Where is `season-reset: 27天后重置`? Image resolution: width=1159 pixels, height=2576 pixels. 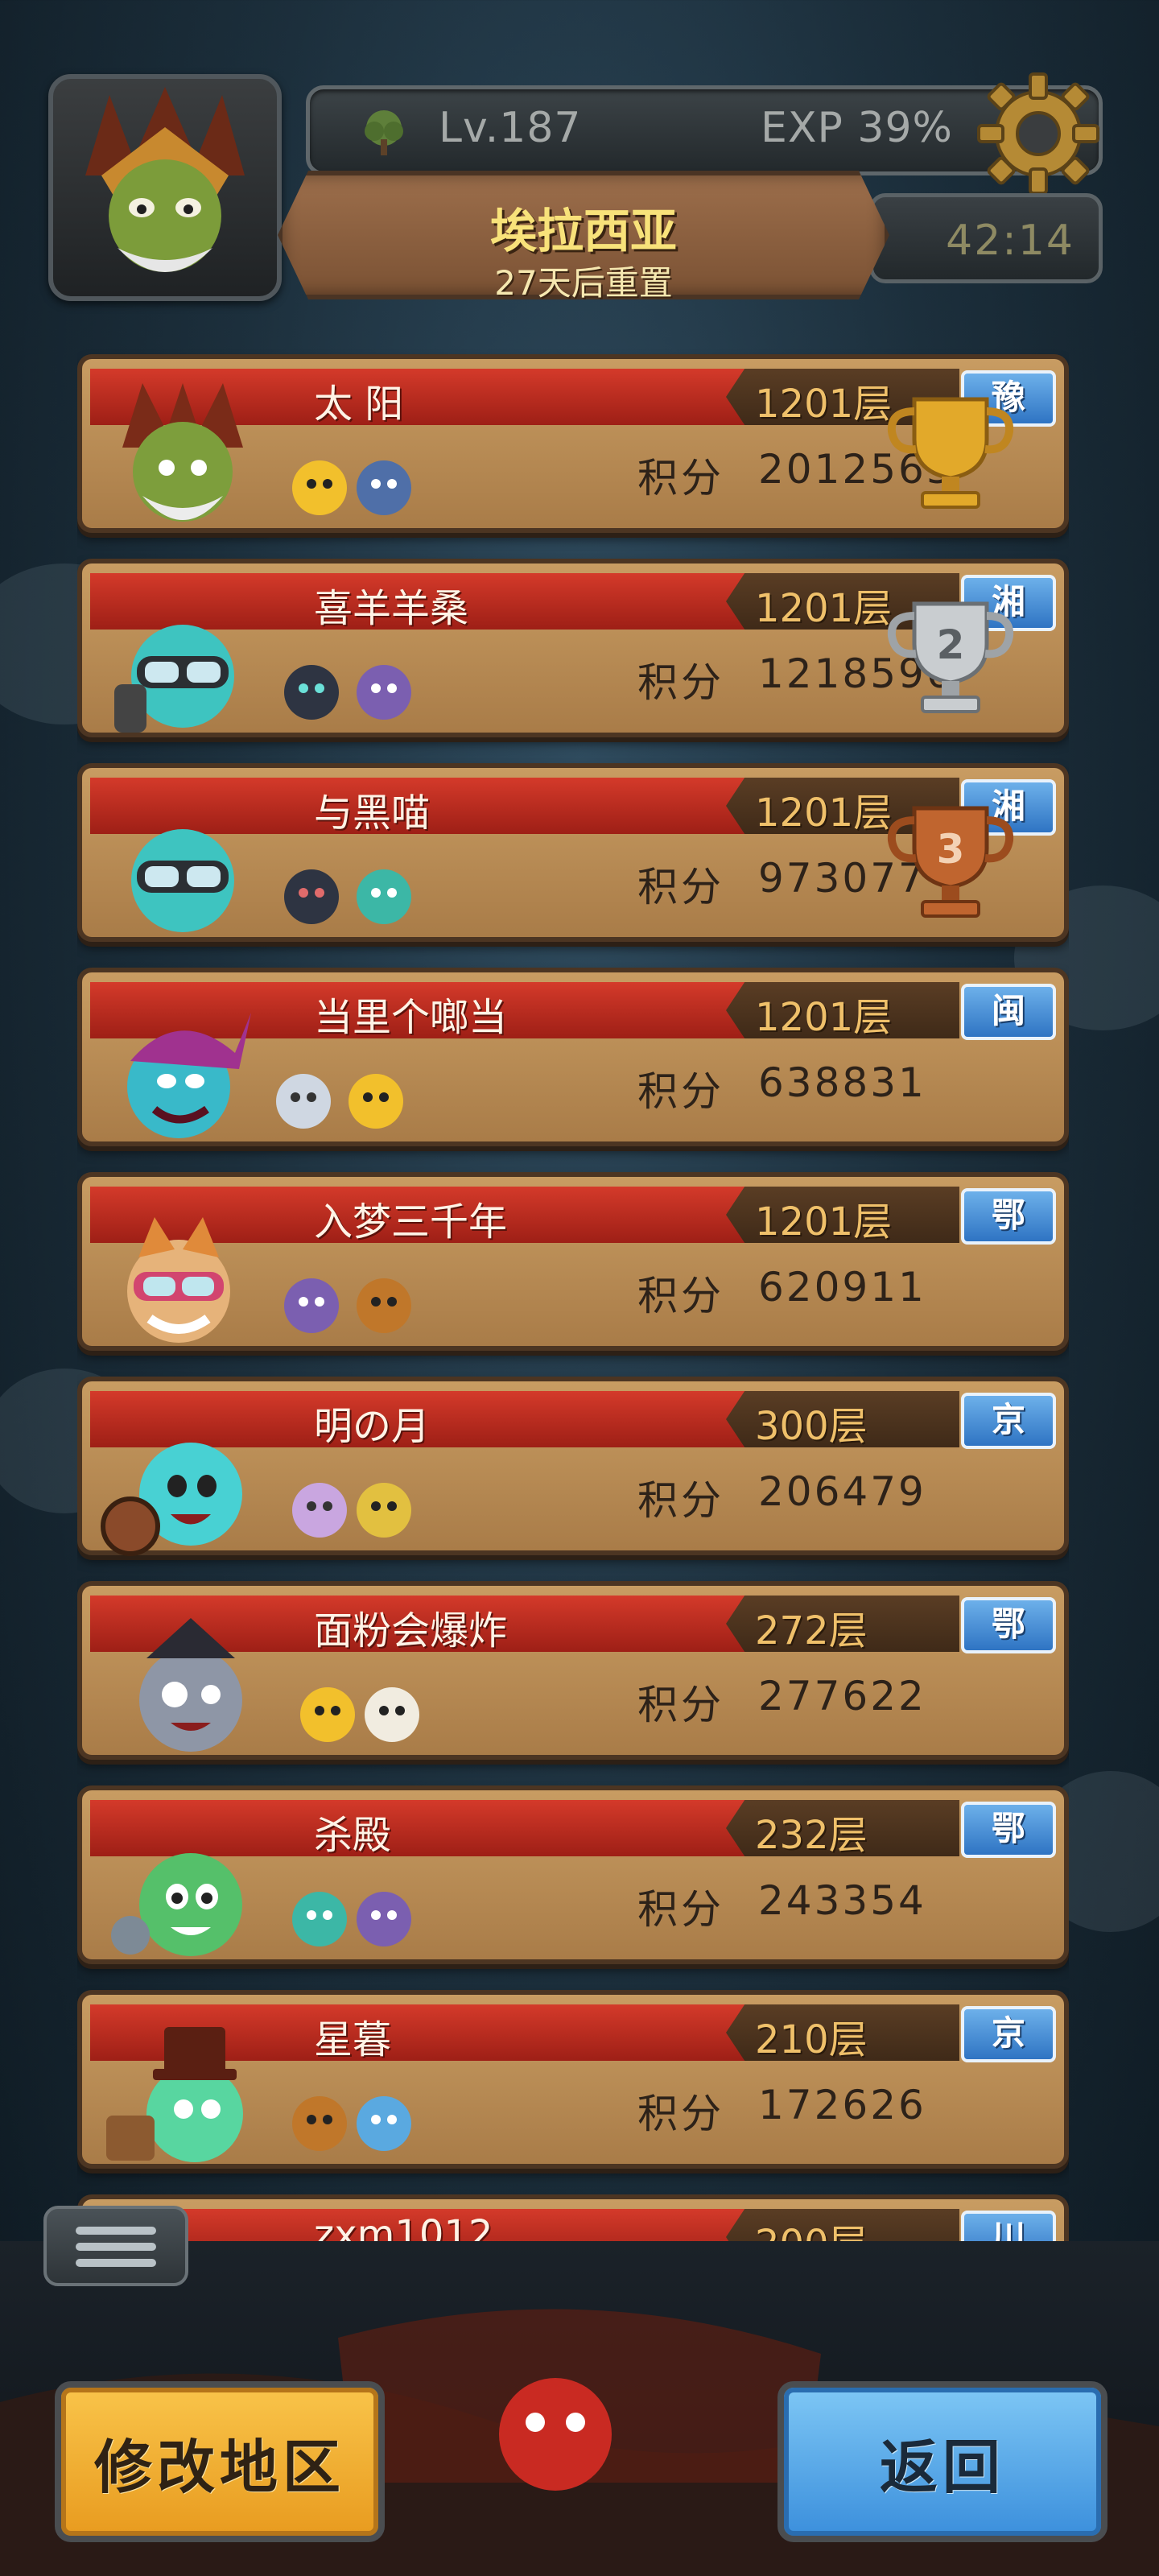 season-reset: 27天后重置 is located at coordinates (583, 283).